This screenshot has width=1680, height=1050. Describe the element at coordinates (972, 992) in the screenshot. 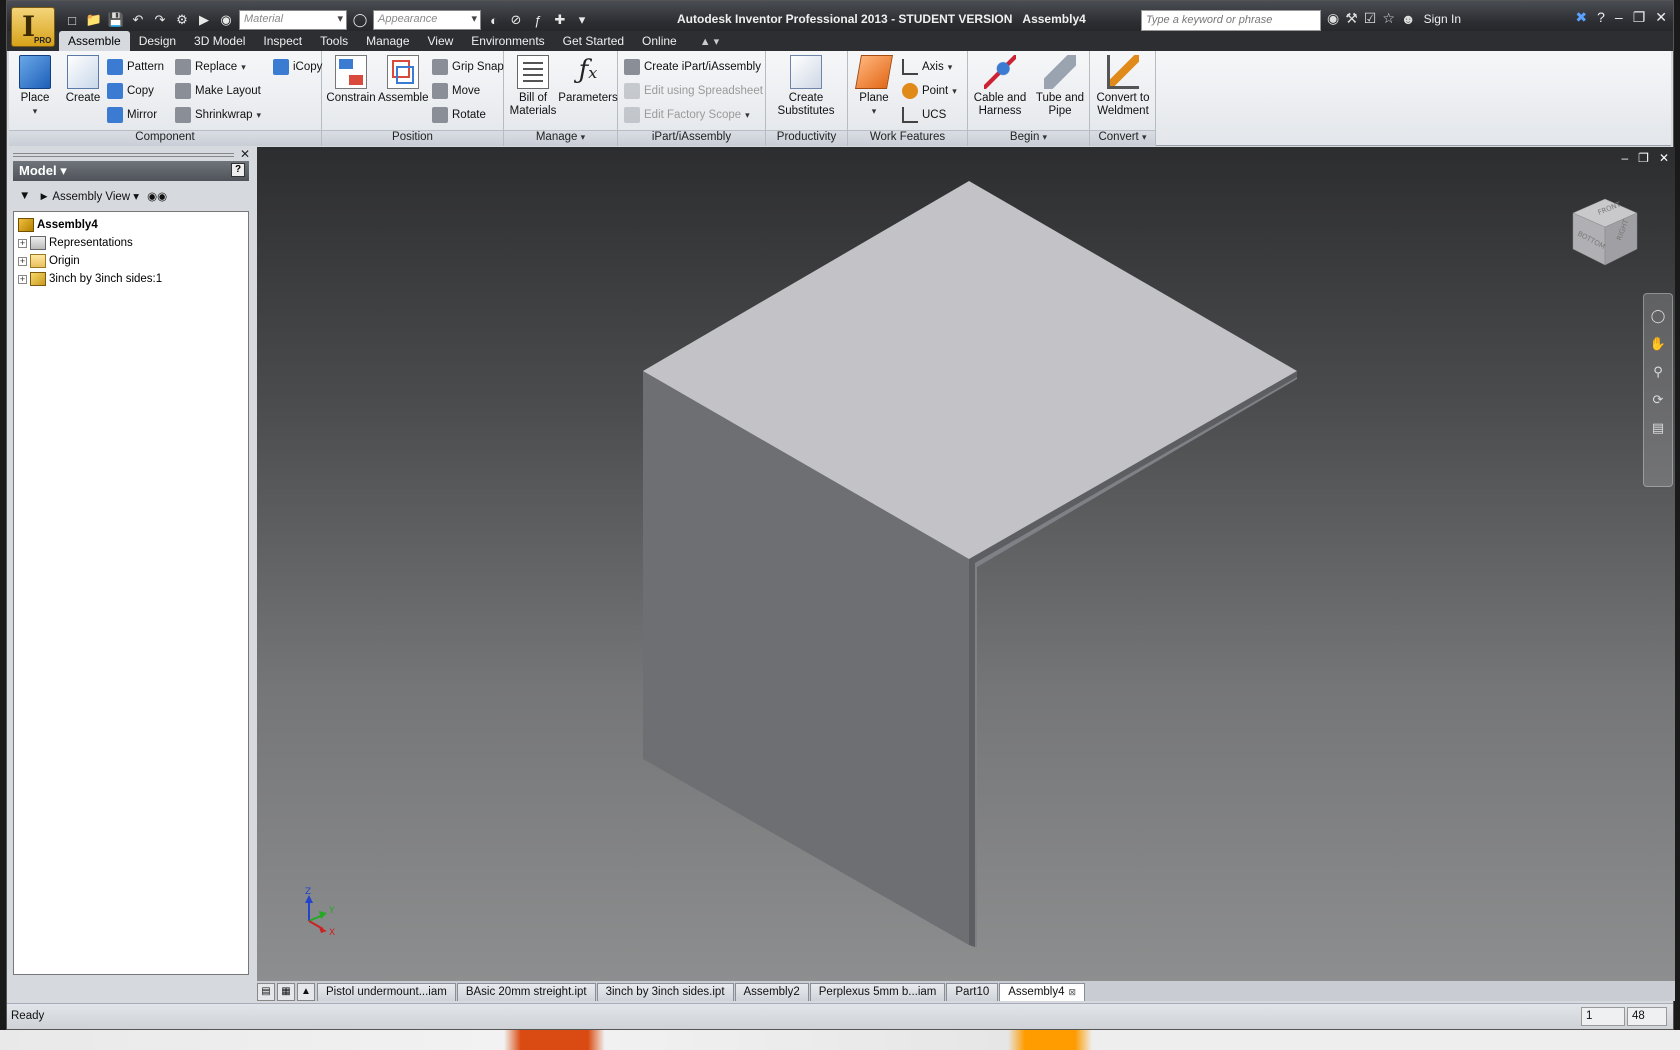

I see `doc-tab: Part10` at that location.